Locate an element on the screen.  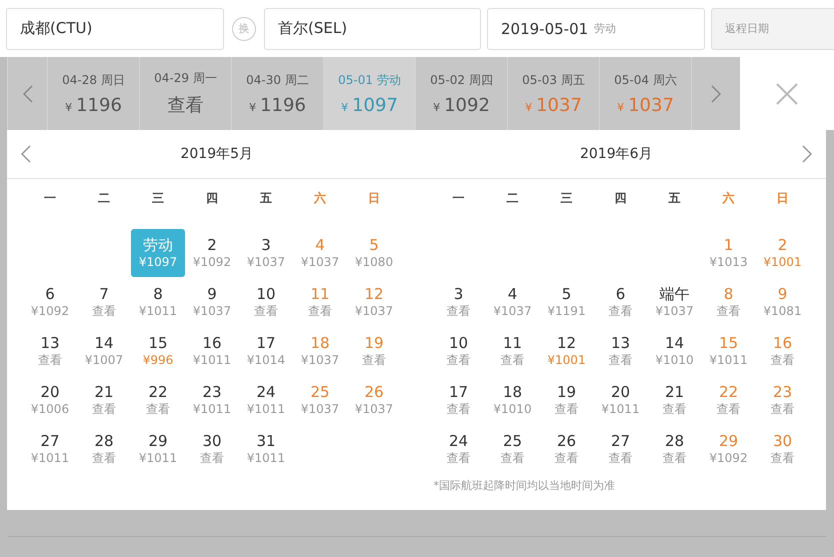
depart-date: 2019-05-01 is located at coordinates (544, 29).